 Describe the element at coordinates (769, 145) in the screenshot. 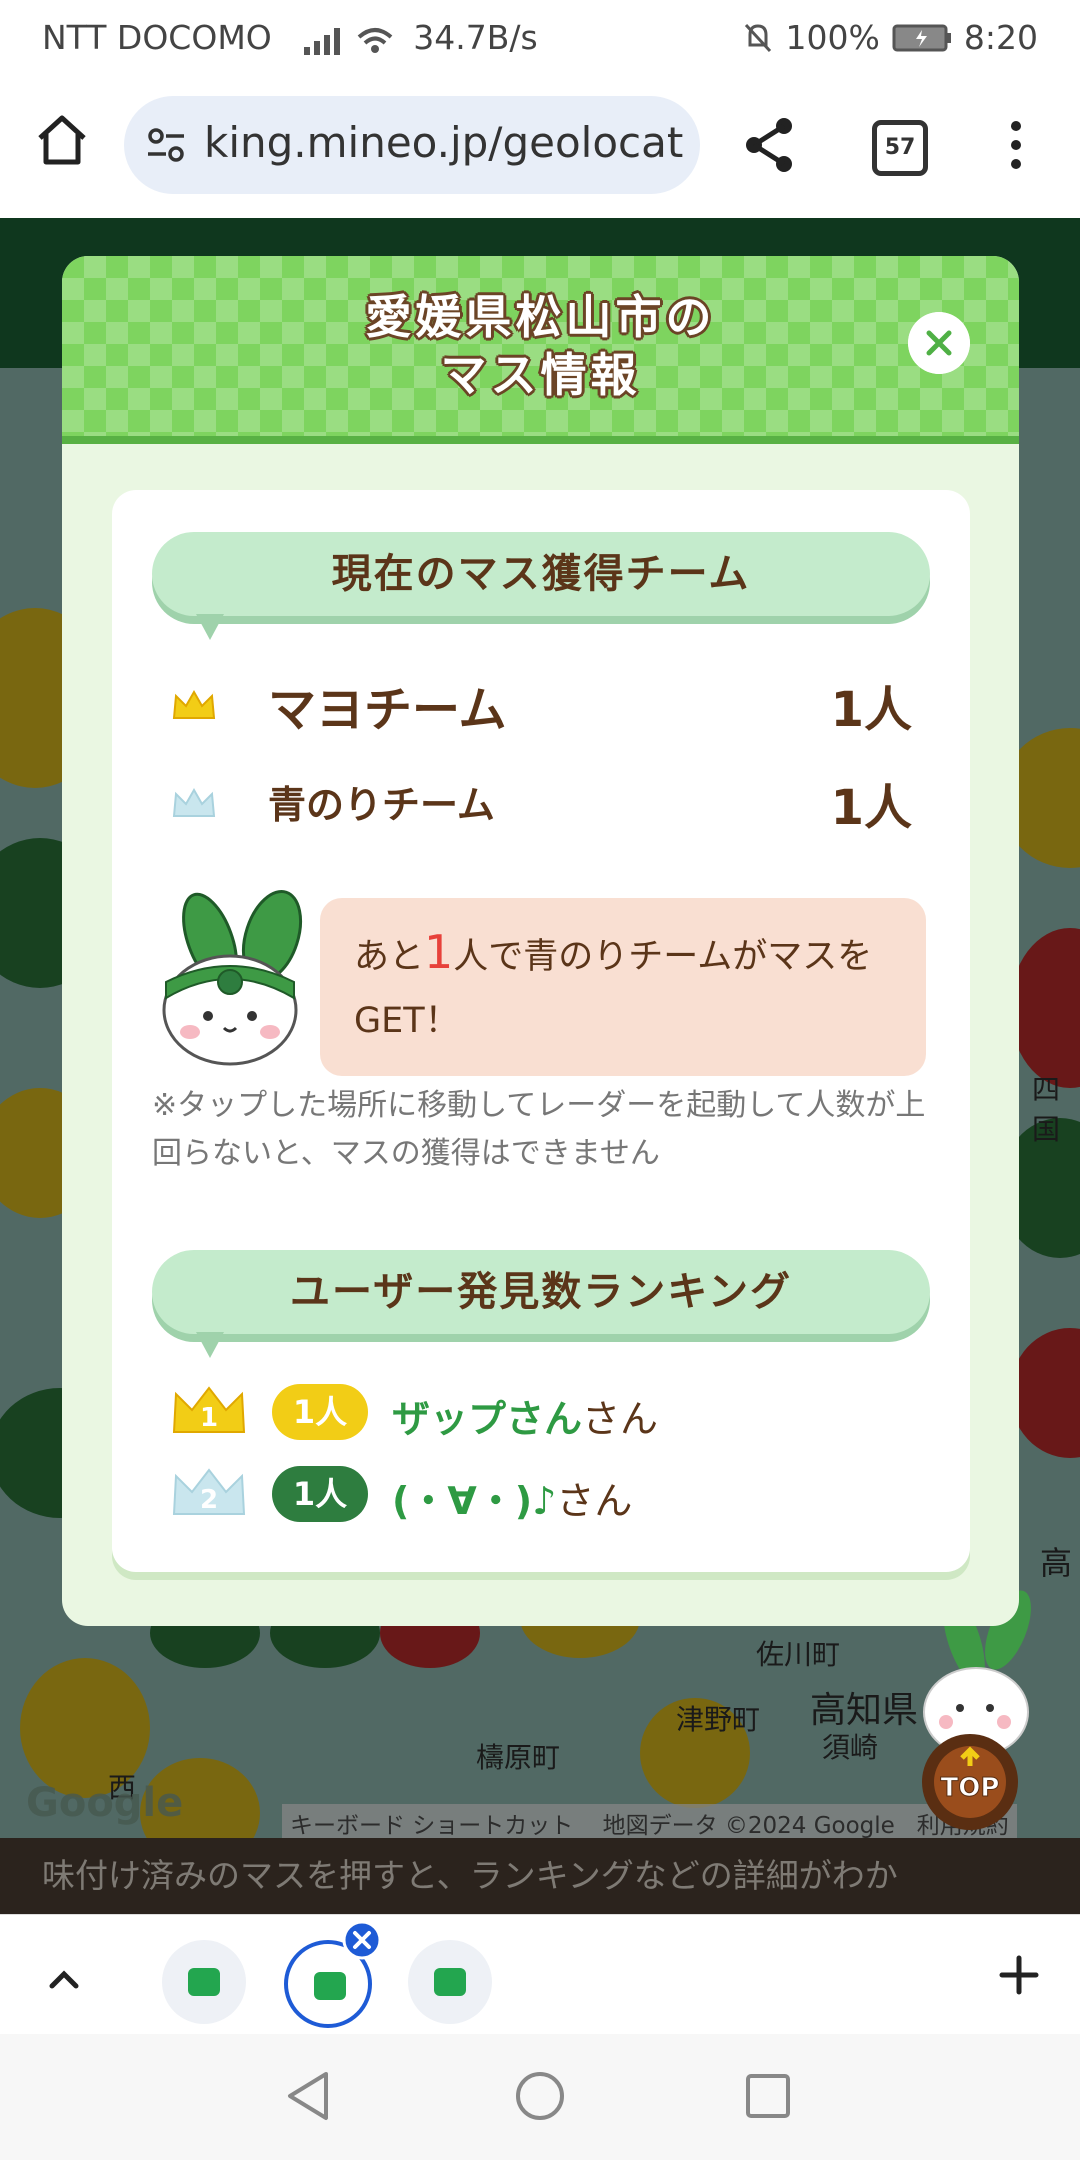

I see `share-icon` at that location.